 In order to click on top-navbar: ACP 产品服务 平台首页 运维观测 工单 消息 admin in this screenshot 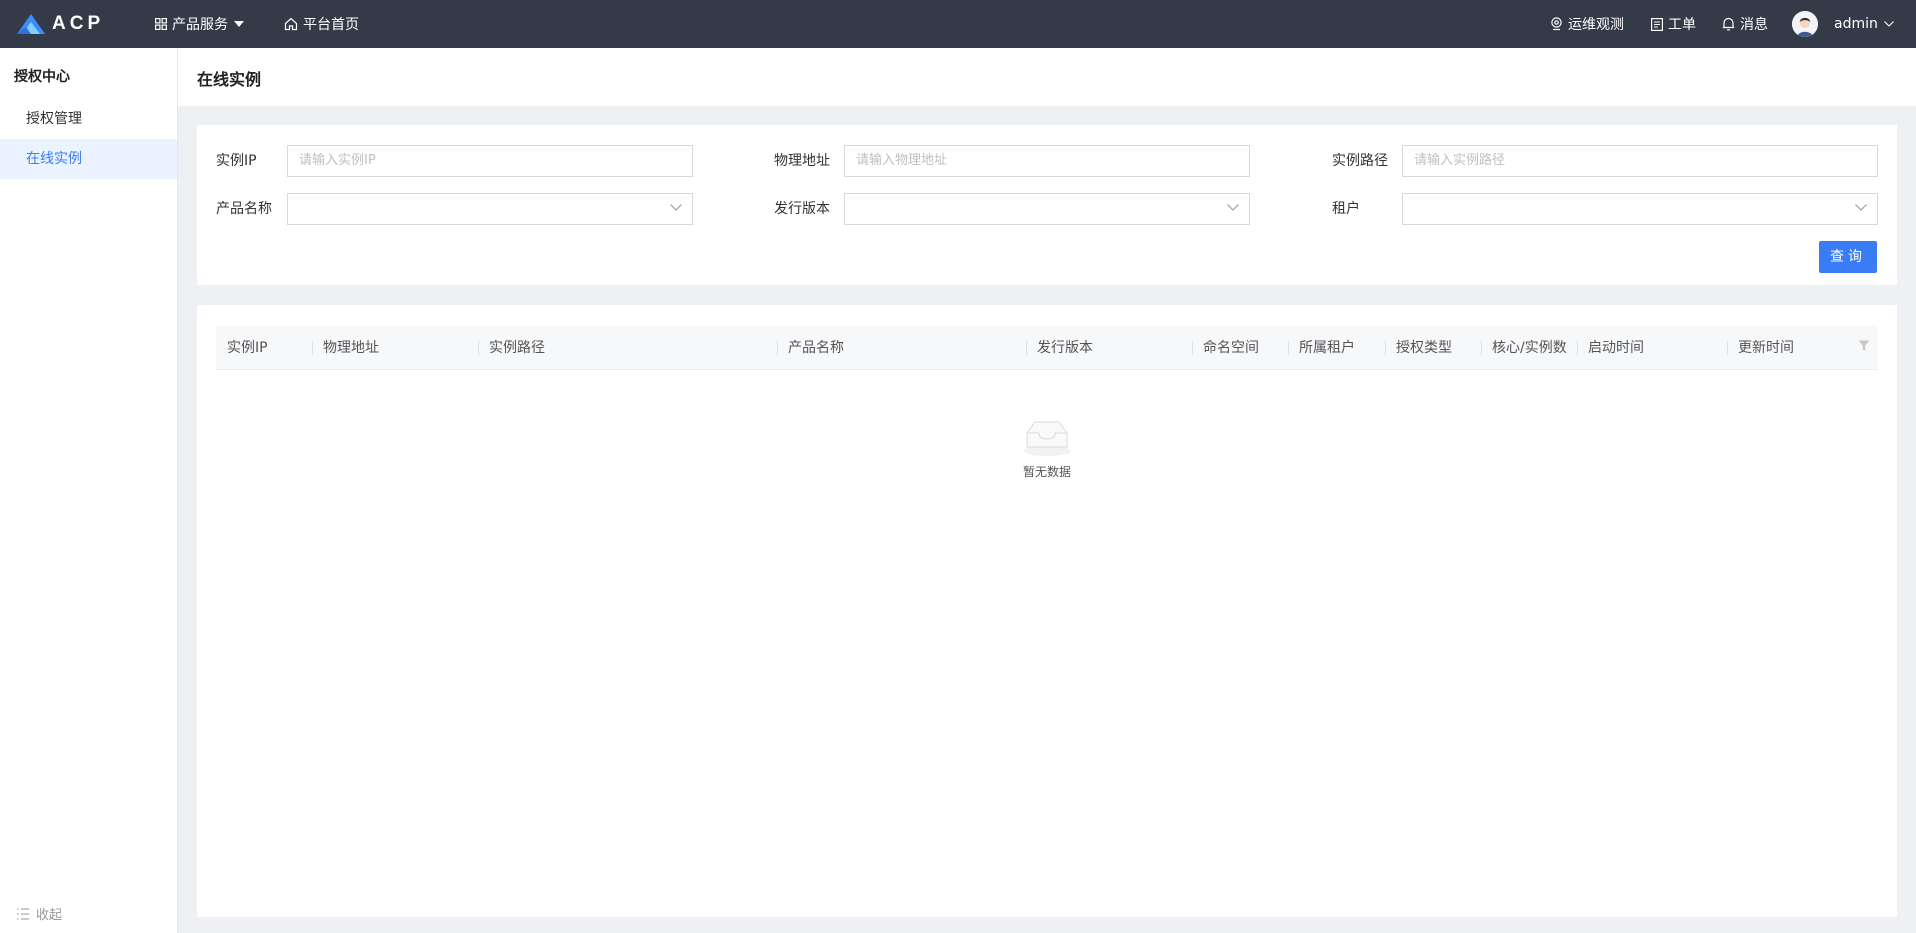, I will do `click(958, 24)`.